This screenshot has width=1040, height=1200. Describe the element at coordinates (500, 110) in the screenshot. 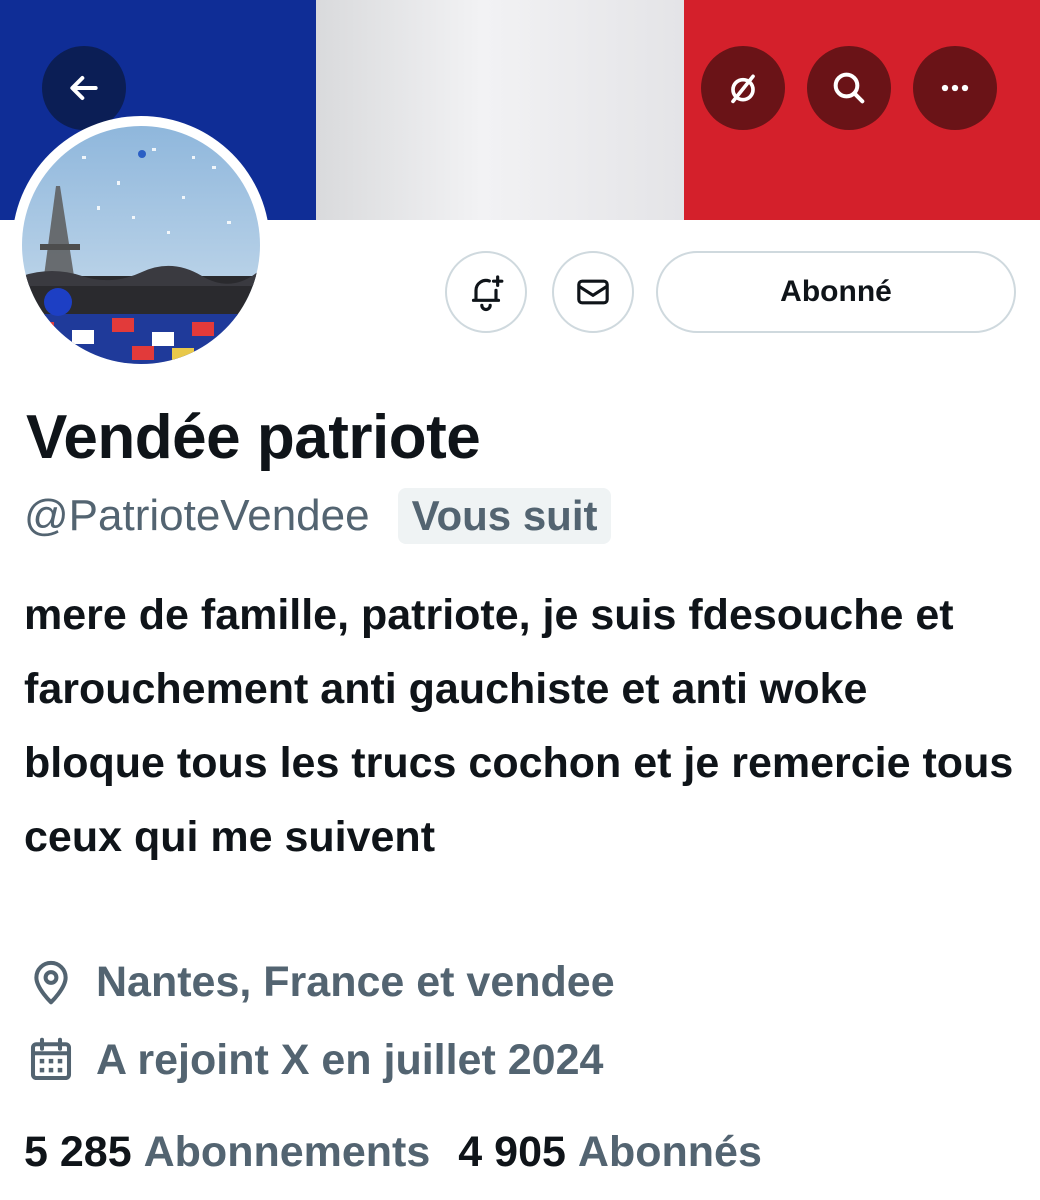

I see `flag-white-stripe` at that location.